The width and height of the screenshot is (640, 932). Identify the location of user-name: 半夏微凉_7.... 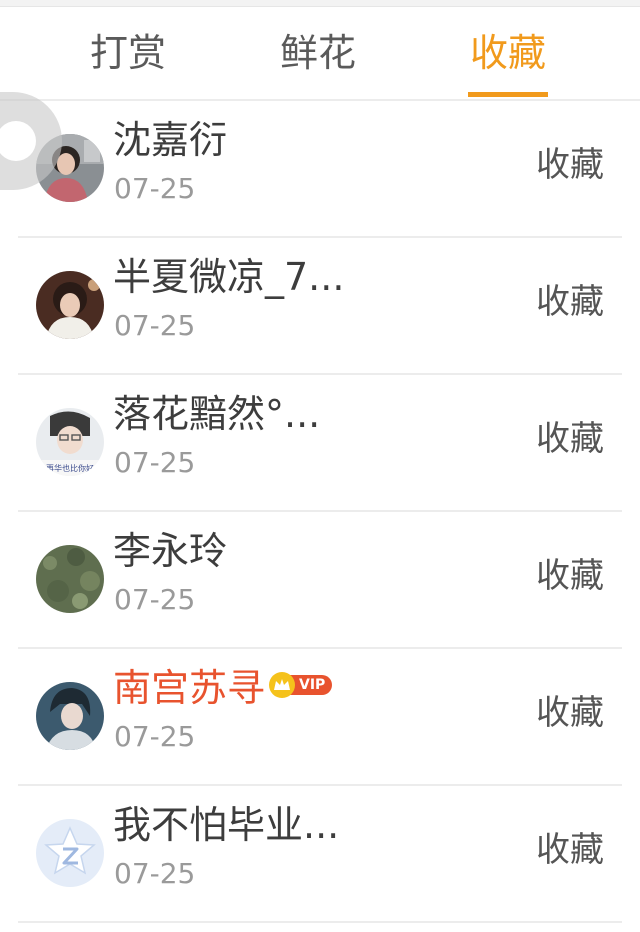
(229, 277).